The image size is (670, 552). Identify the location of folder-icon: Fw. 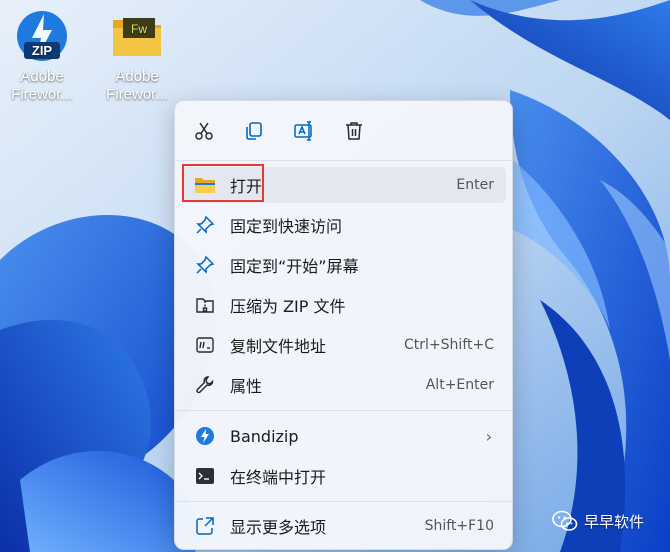
(137, 36).